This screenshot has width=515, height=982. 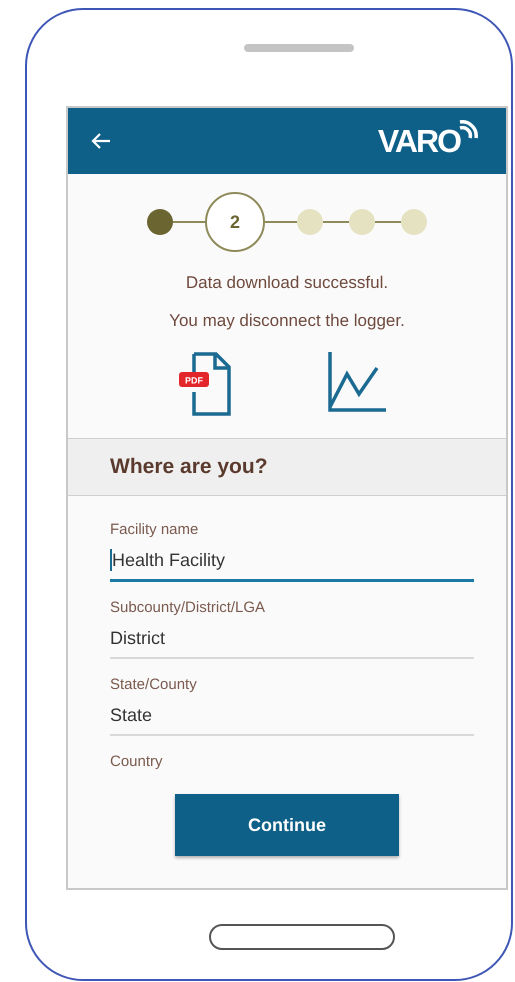 I want to click on input-field: District, so click(x=292, y=638).